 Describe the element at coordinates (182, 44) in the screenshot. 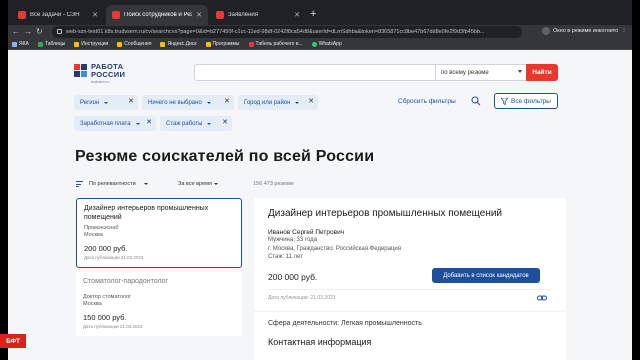

I see `bookmark-label: Яндекс.Диск` at that location.